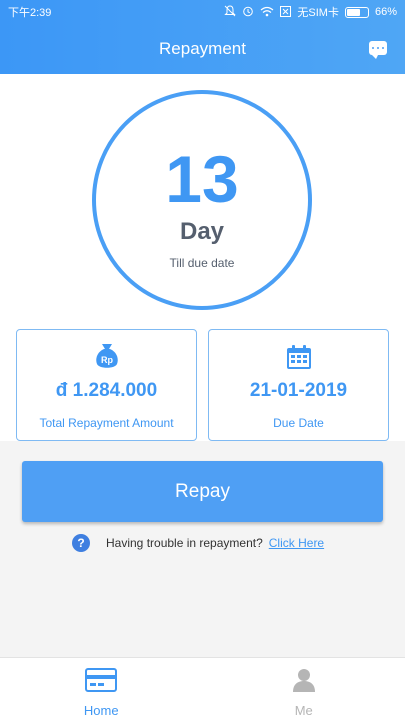  I want to click on question-icon: ?, so click(81, 543).